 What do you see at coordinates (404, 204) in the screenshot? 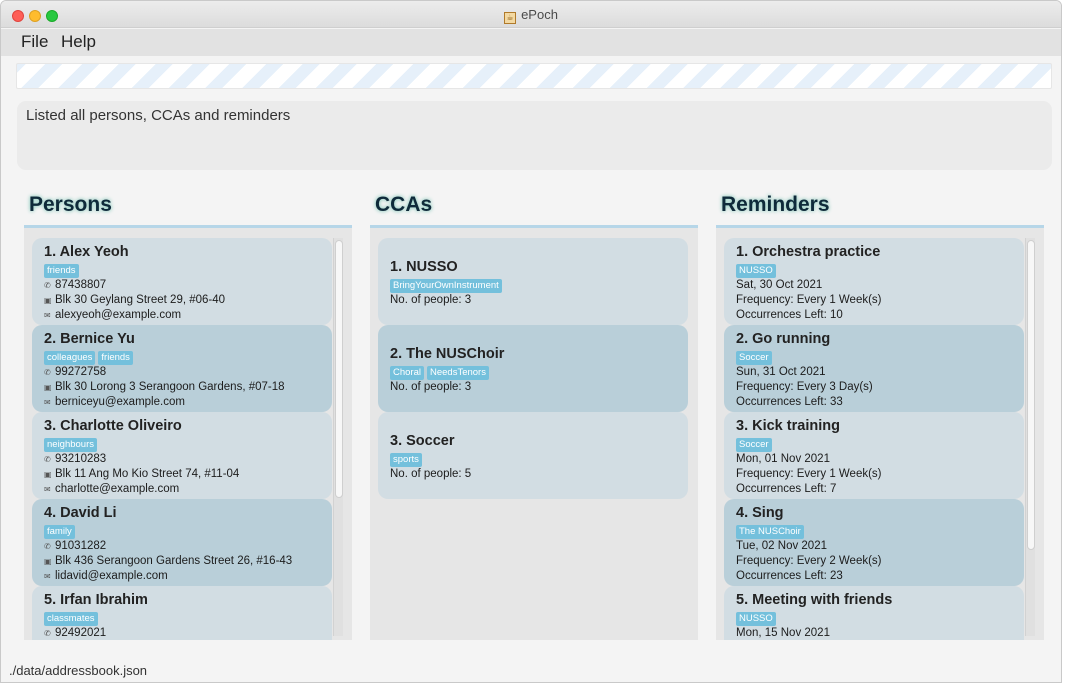
I see `ccas-panel-title: CCAs` at bounding box center [404, 204].